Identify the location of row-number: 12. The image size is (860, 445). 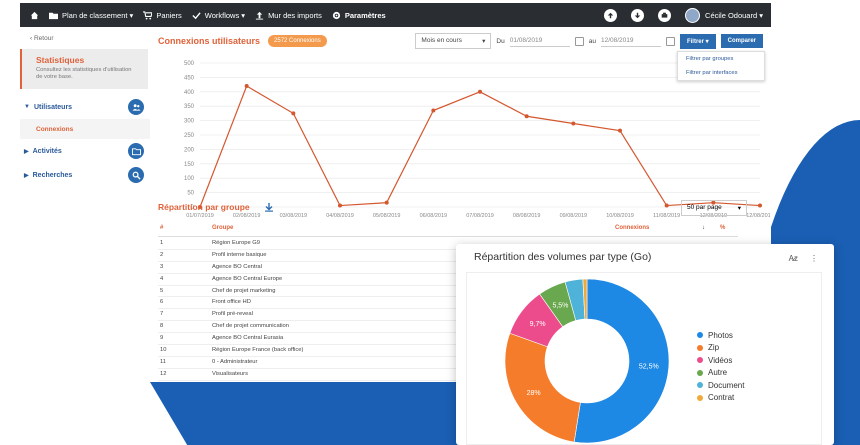
(163, 373).